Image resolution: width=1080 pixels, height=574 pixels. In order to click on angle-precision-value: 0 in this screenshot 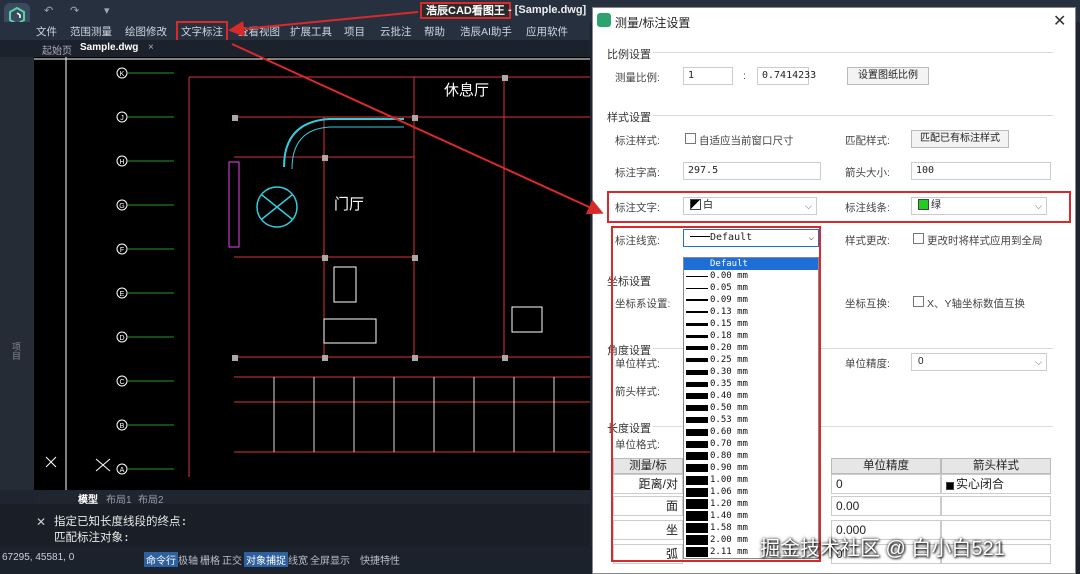, I will do `click(921, 361)`.